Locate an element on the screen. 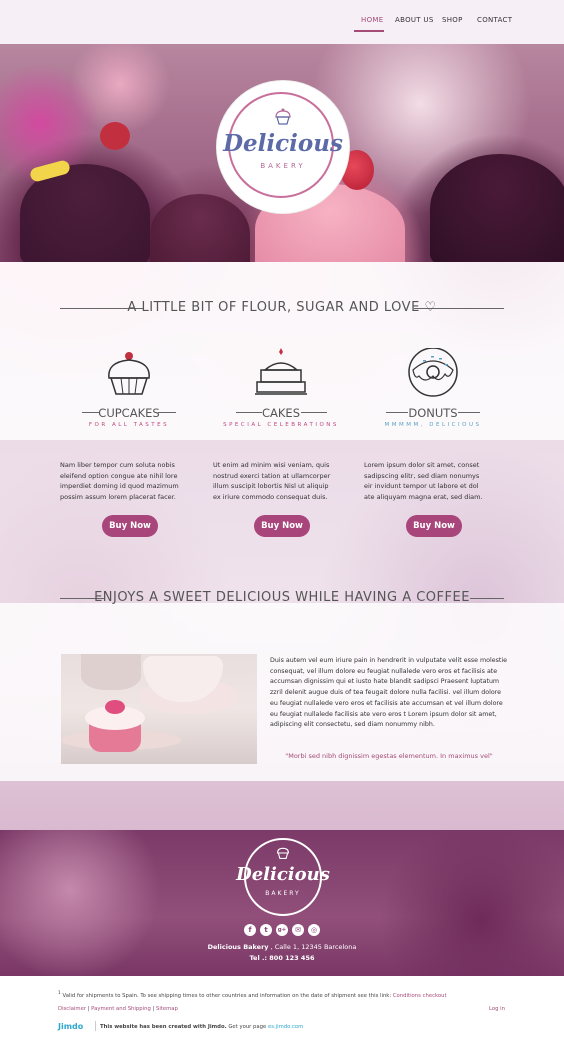 Image resolution: width=564 pixels, height=1045 pixels. nav-contact: CONTACT is located at coordinates (494, 20).